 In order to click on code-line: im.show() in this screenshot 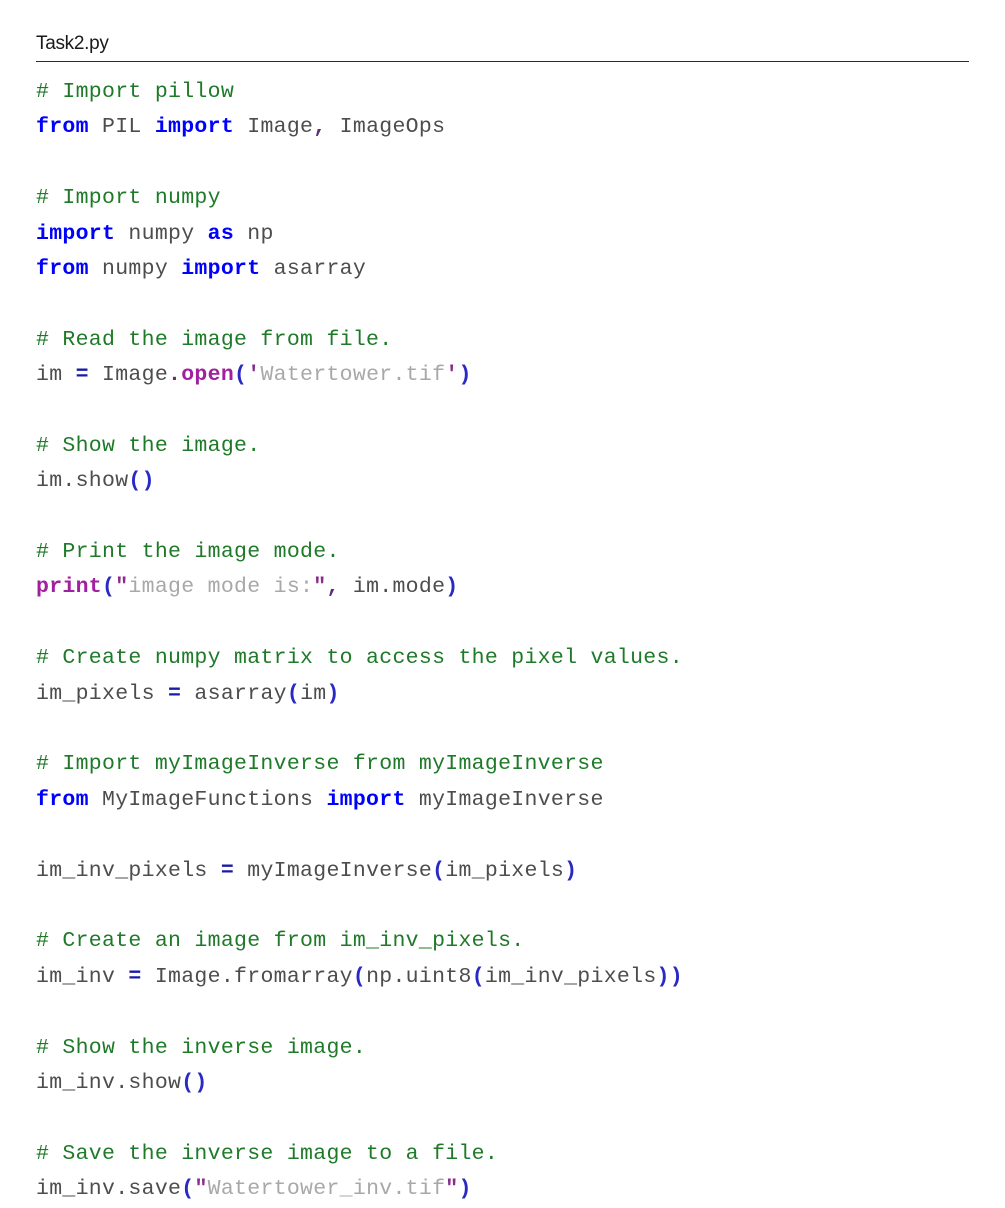, I will do `click(516, 481)`.